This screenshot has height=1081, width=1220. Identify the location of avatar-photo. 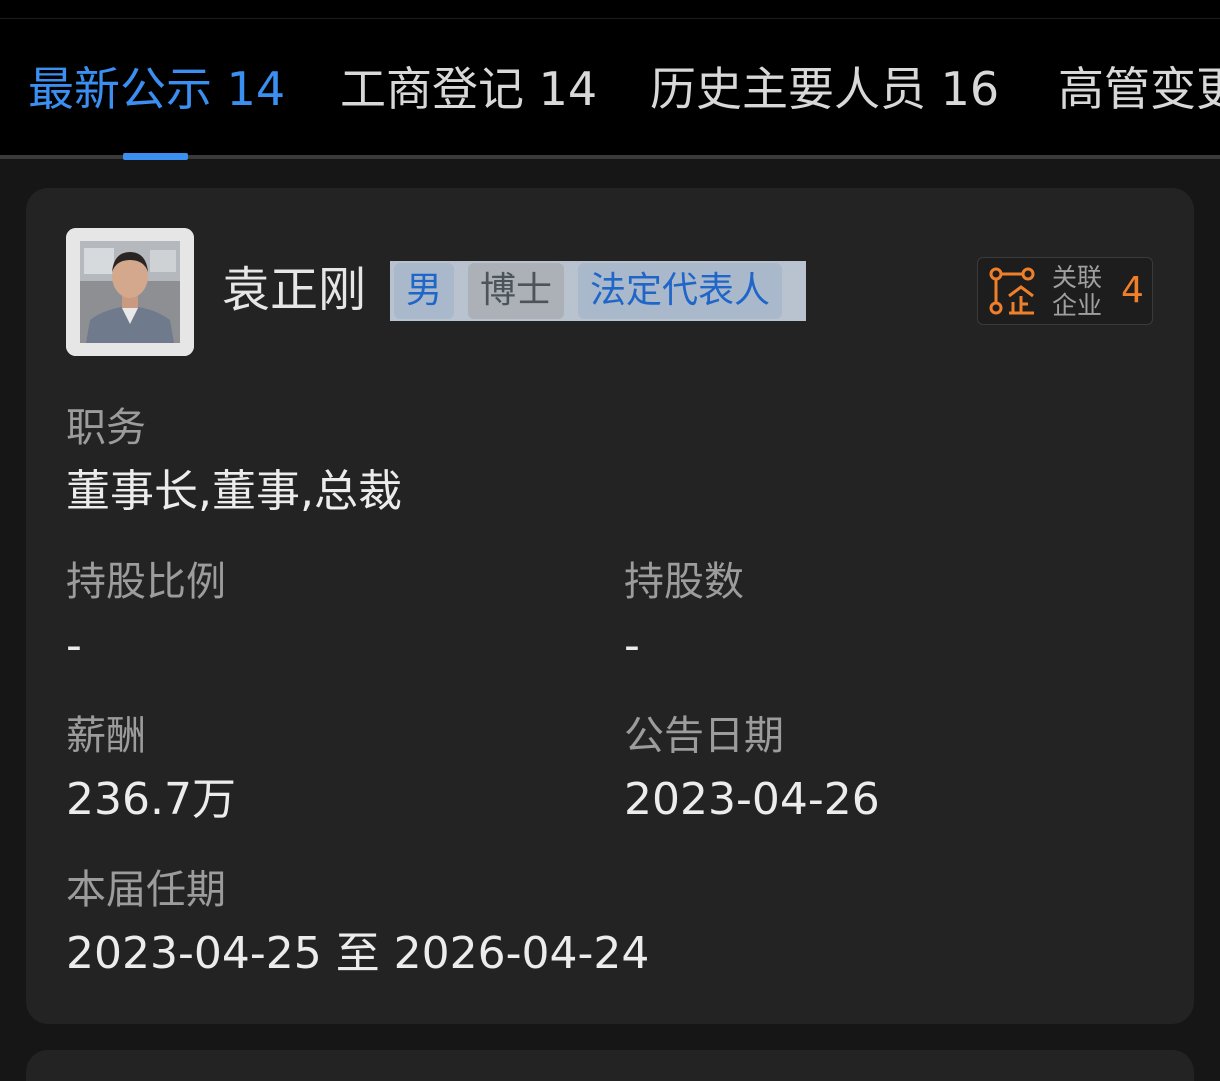
(130, 292).